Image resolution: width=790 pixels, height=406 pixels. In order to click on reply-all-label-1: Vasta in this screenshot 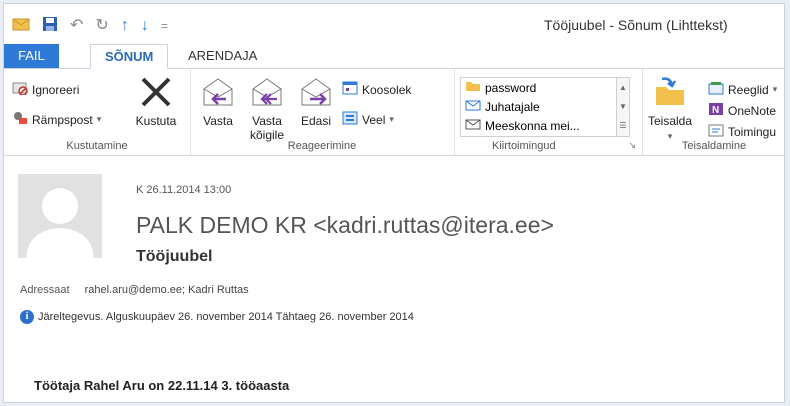, I will do `click(267, 121)`.